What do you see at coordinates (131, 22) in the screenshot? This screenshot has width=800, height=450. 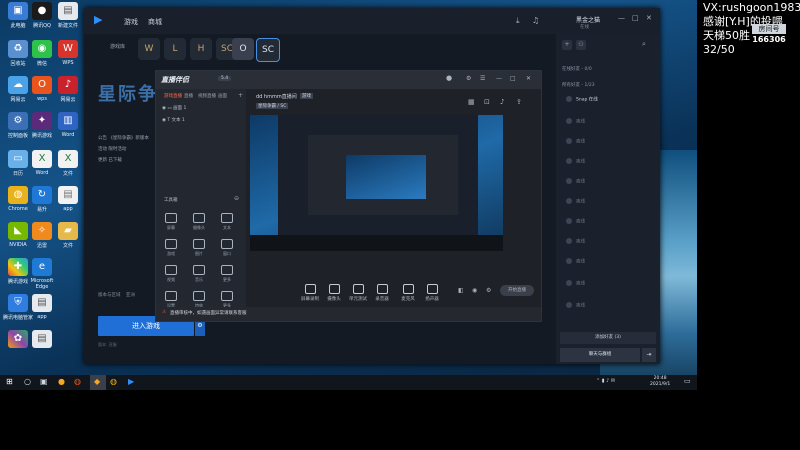 I see `nav-games: 游戏` at bounding box center [131, 22].